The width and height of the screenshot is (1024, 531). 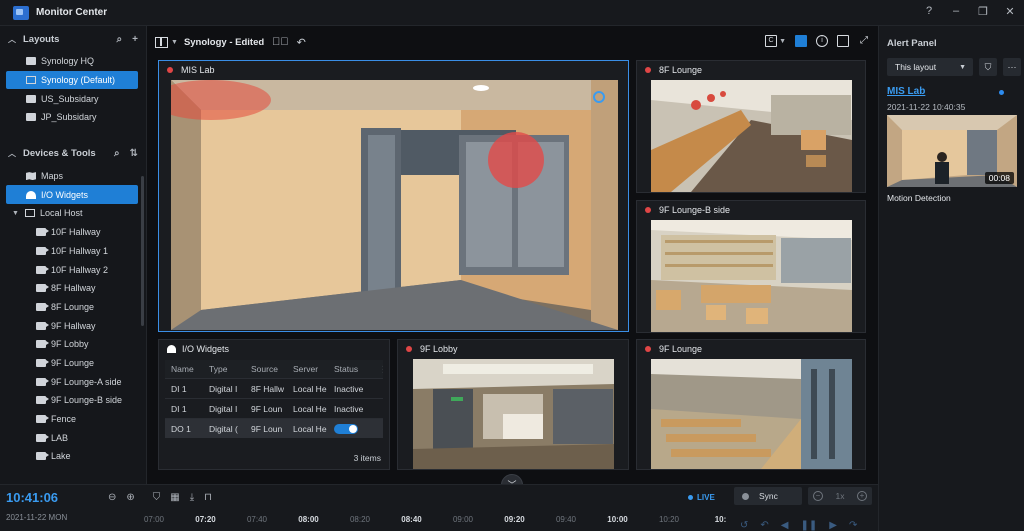 I want to click on help-icon: ?, so click(x=929, y=11).